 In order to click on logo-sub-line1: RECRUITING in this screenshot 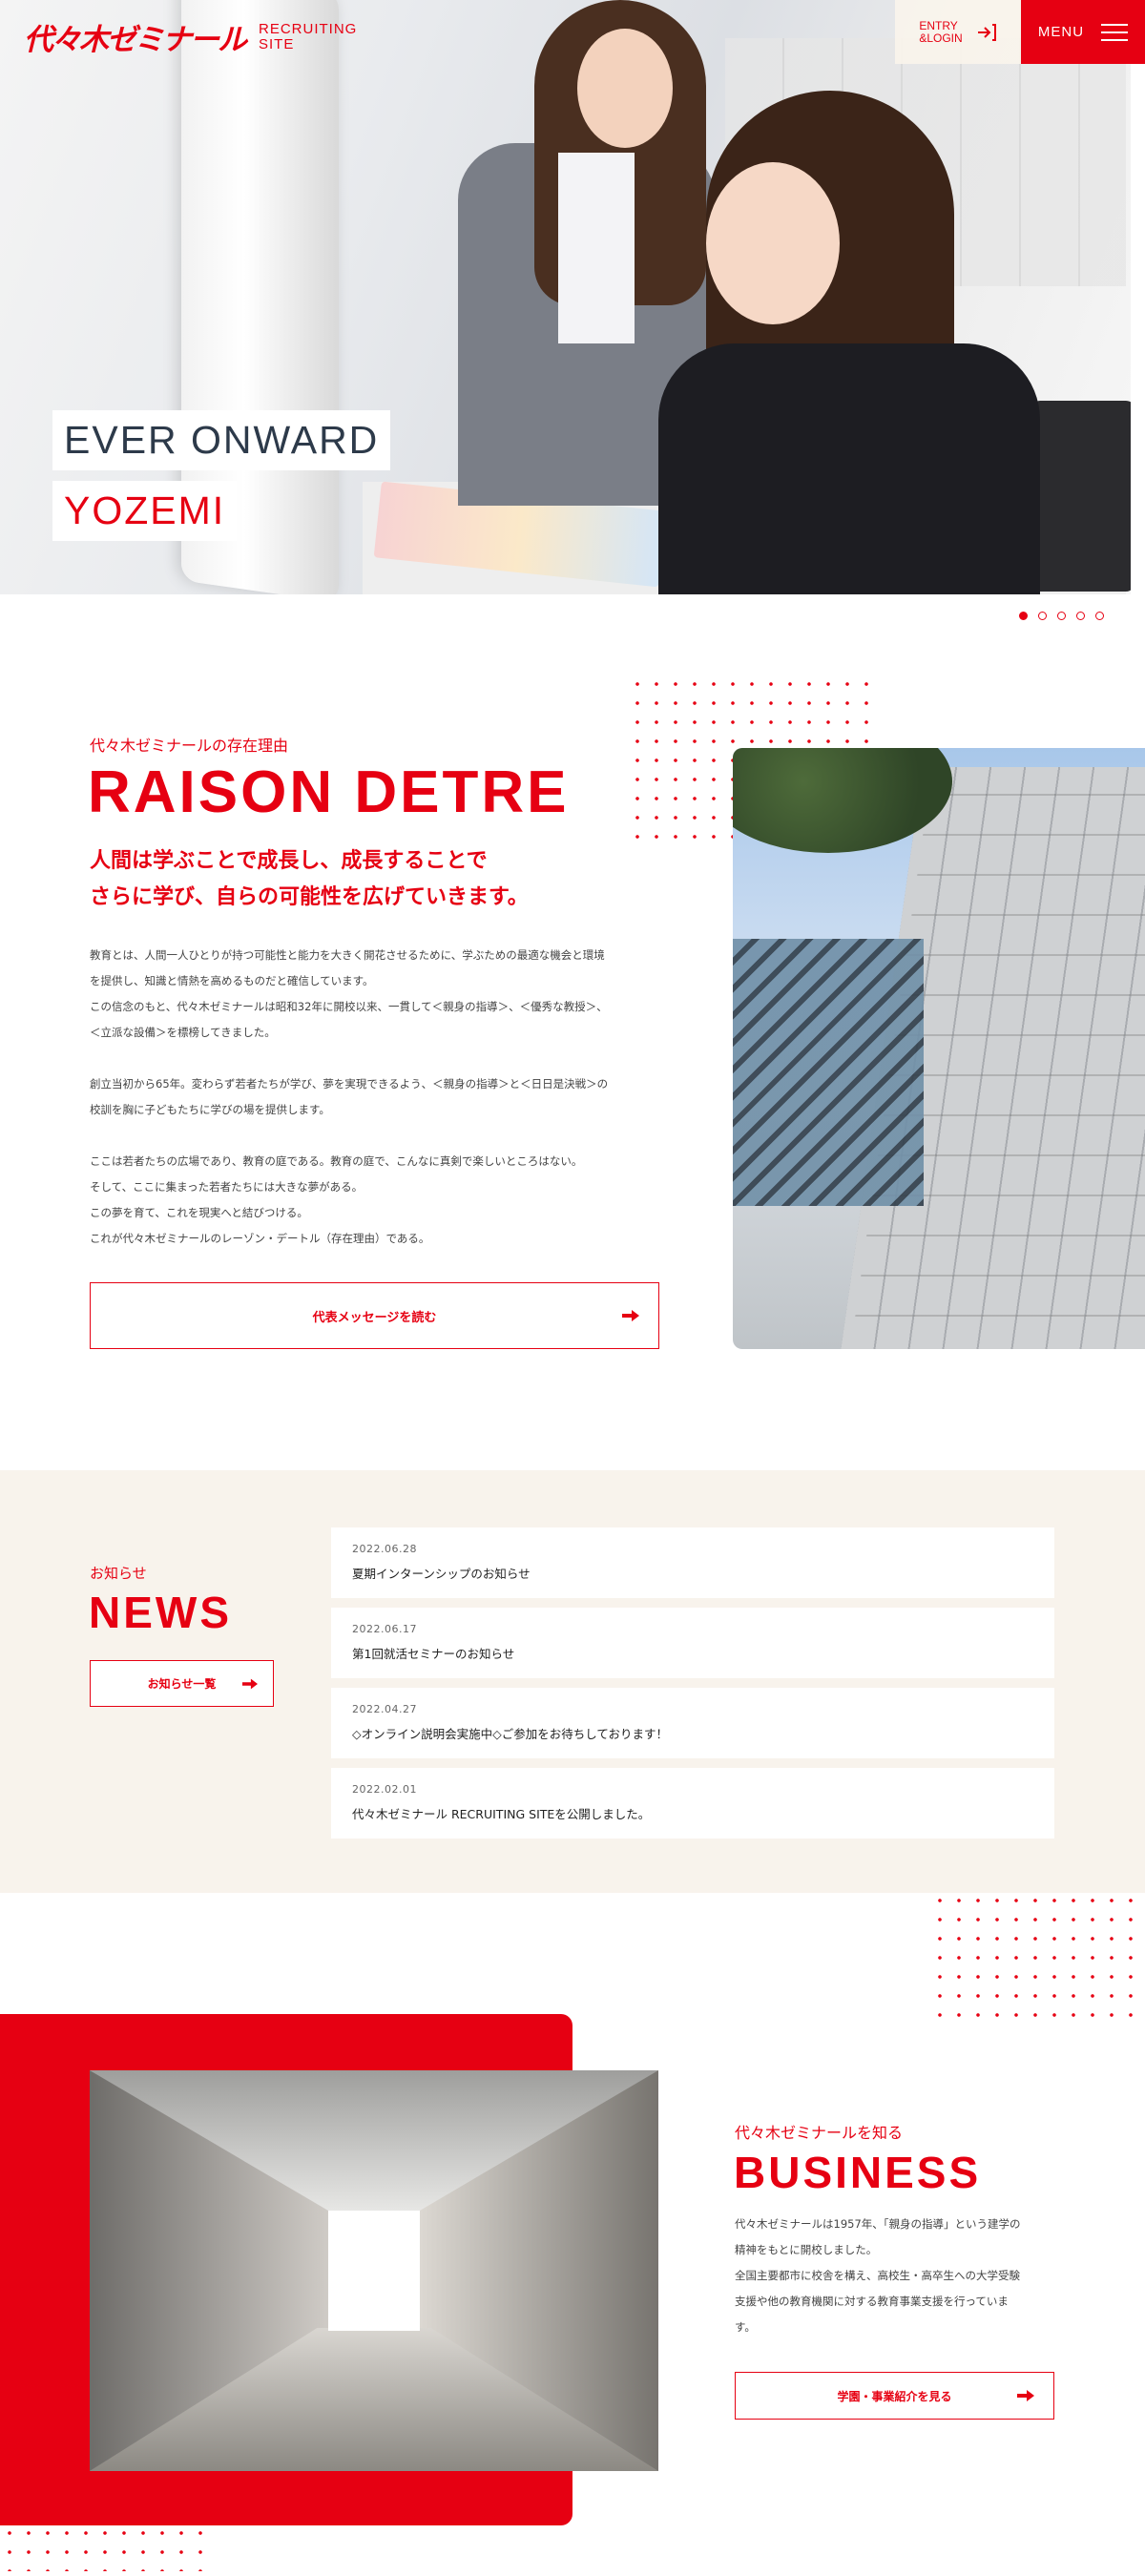, I will do `click(309, 28)`.